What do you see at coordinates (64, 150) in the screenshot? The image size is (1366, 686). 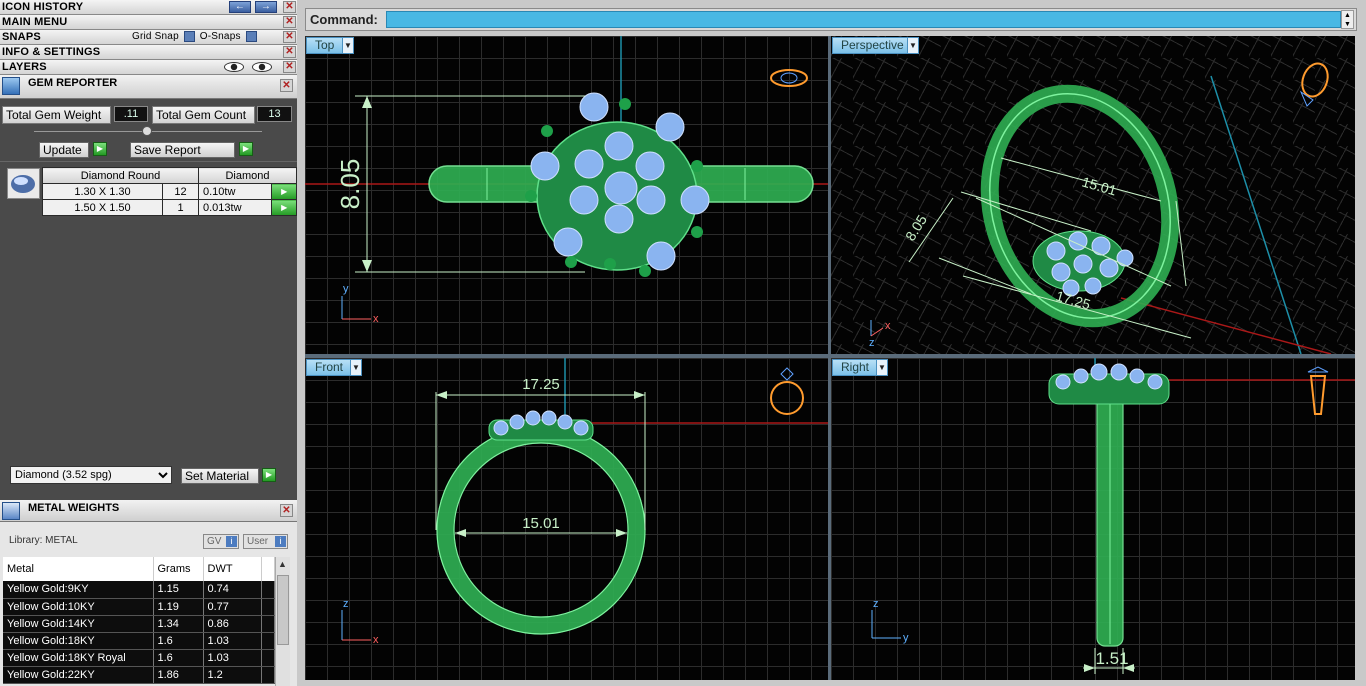 I see `update-button: Update` at bounding box center [64, 150].